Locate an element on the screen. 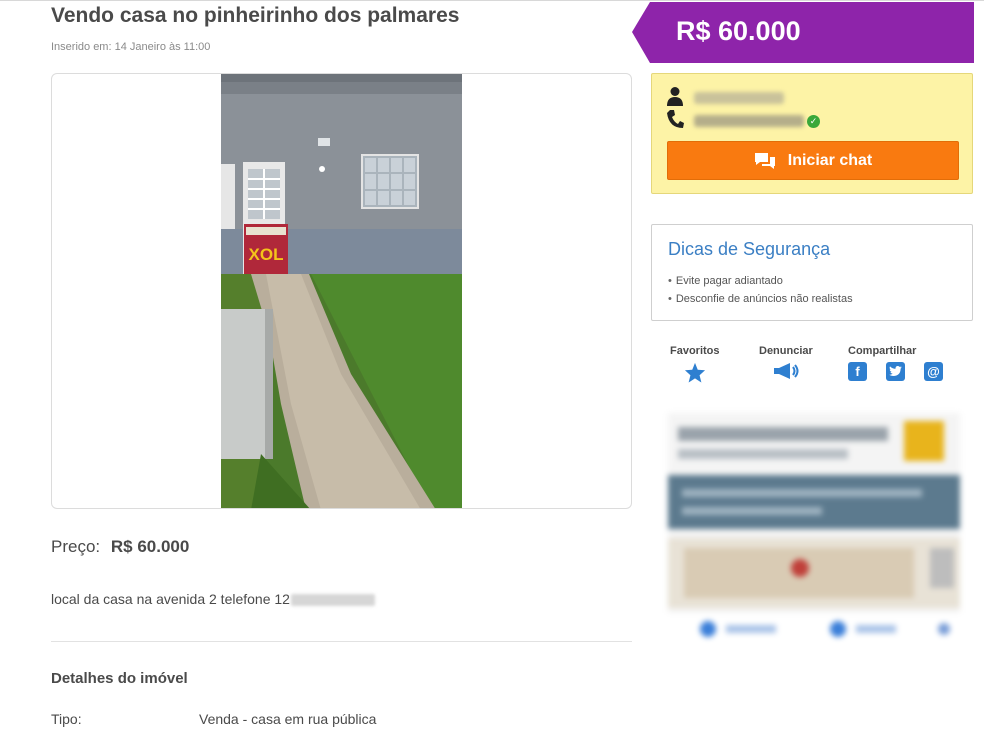  seller-contact-box: ✓ Iniciar chat is located at coordinates (812, 133).